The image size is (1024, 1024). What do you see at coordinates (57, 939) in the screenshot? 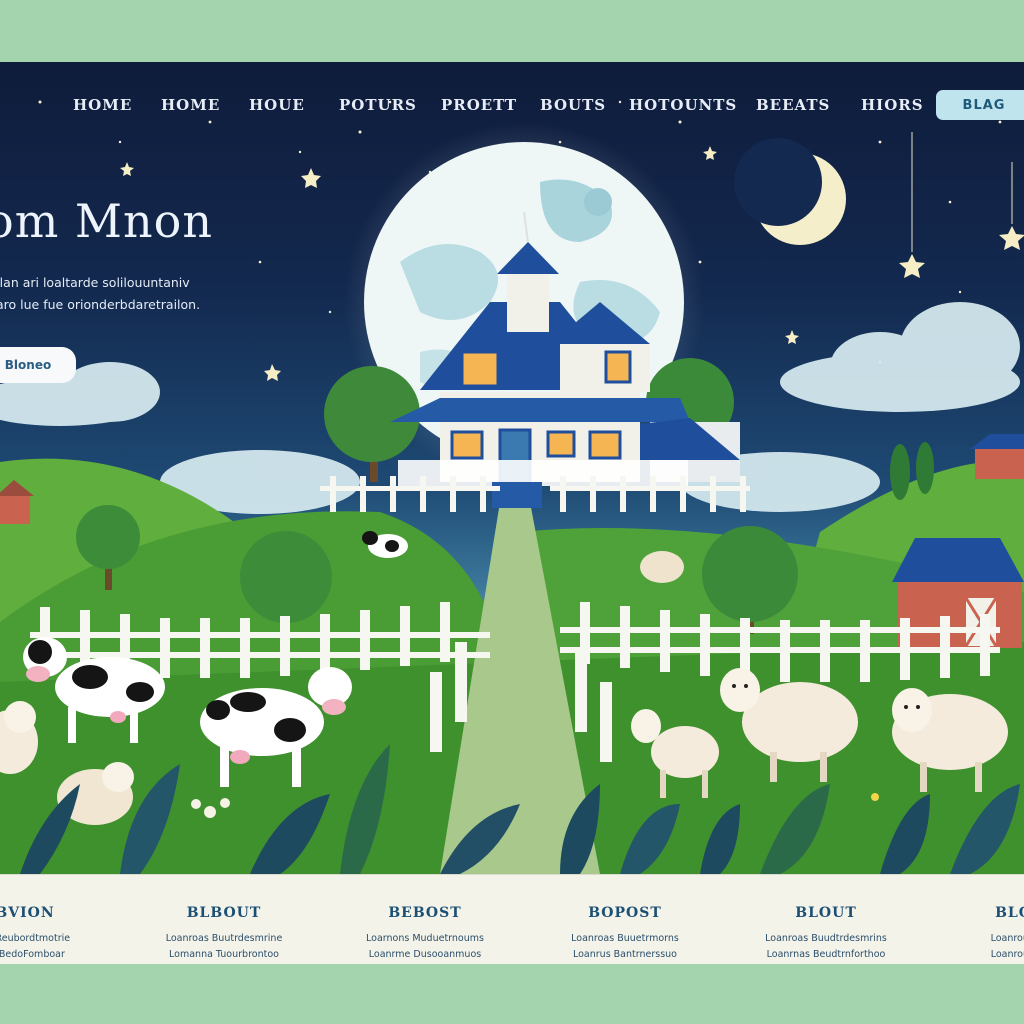
I see `footer-link: Tol Reubordtmotrie` at bounding box center [57, 939].